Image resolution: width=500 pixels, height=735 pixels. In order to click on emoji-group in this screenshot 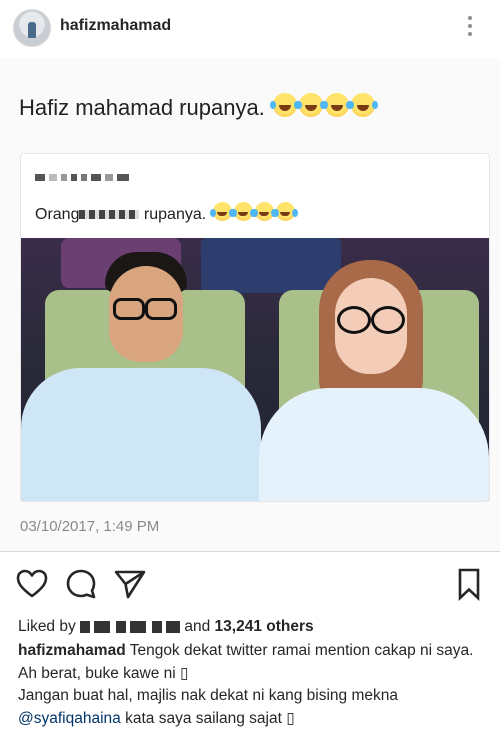, I will do `click(323, 108)`.